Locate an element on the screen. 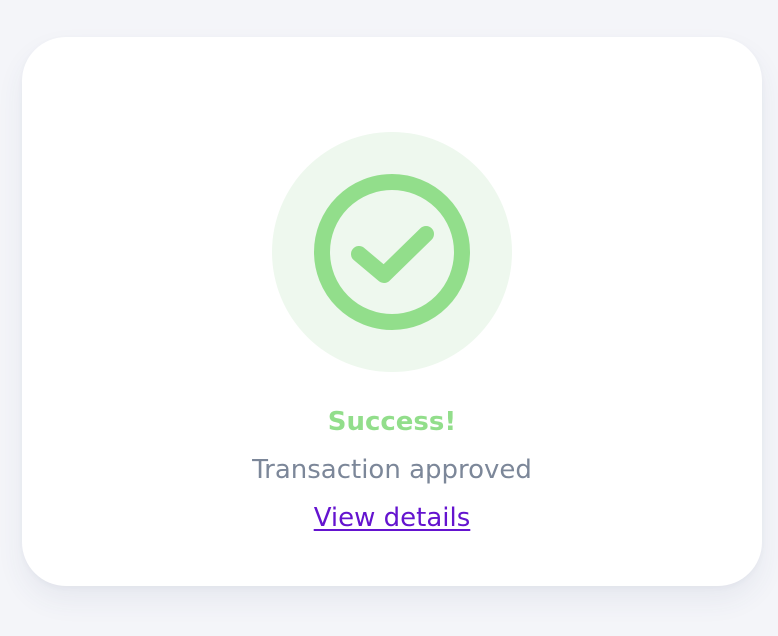  success-icon-halo is located at coordinates (392, 252).